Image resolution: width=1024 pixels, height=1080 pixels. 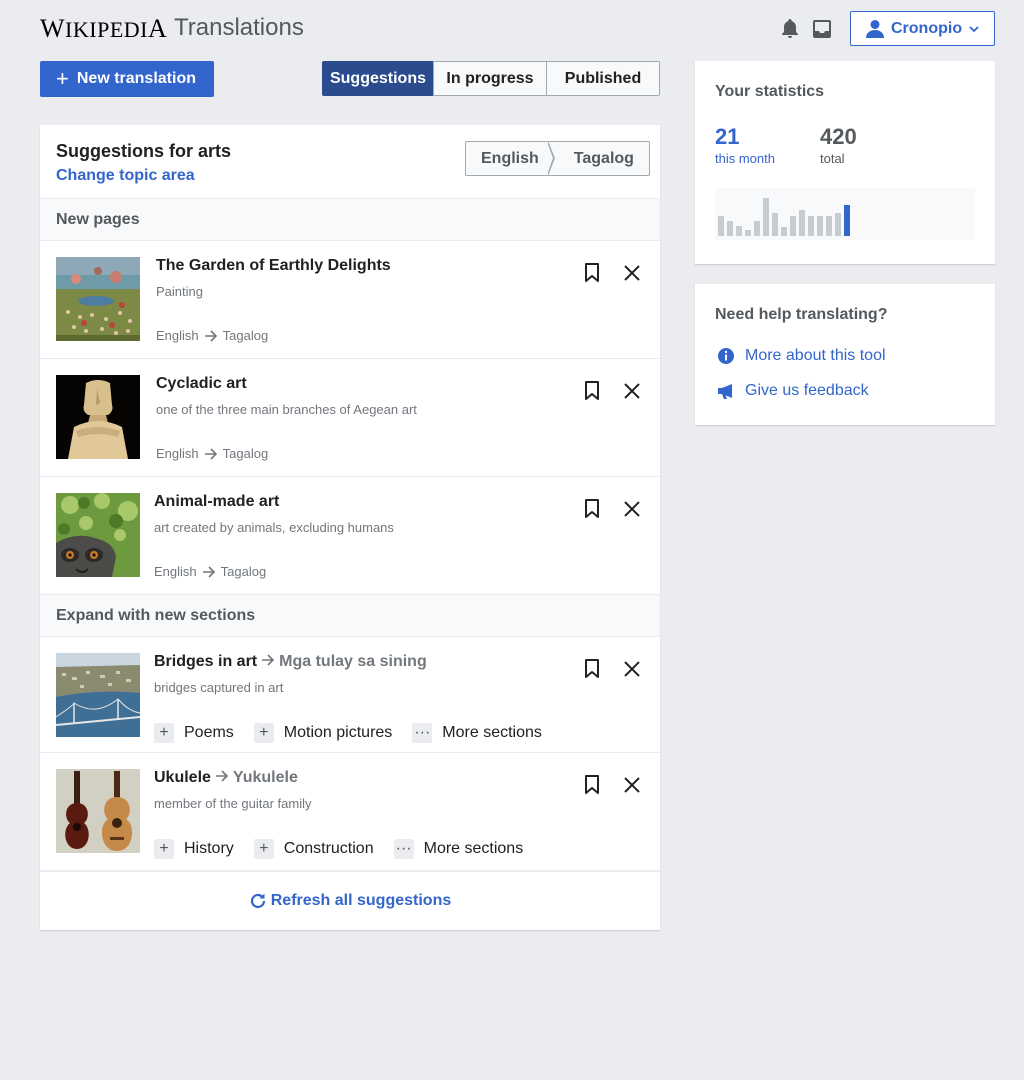 I want to click on bell-icon, so click(x=790, y=29).